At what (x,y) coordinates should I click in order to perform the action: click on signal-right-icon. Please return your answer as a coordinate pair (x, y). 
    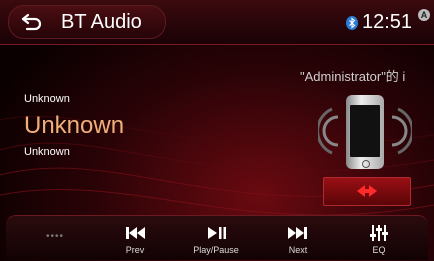
    Looking at the image, I should click on (401, 131).